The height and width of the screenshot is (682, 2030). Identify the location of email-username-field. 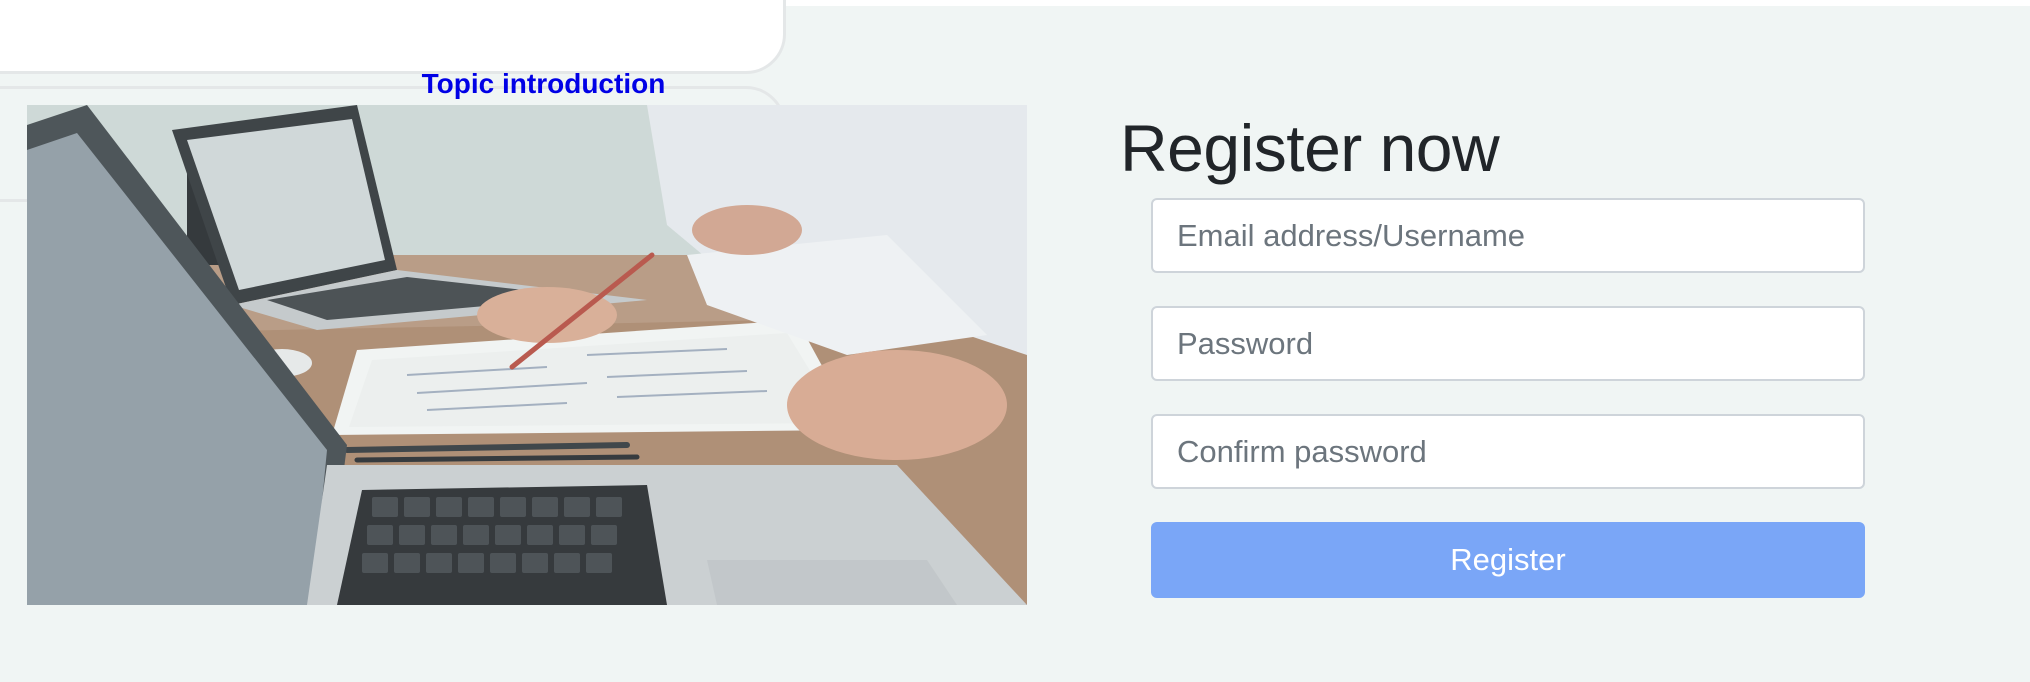
(1508, 235).